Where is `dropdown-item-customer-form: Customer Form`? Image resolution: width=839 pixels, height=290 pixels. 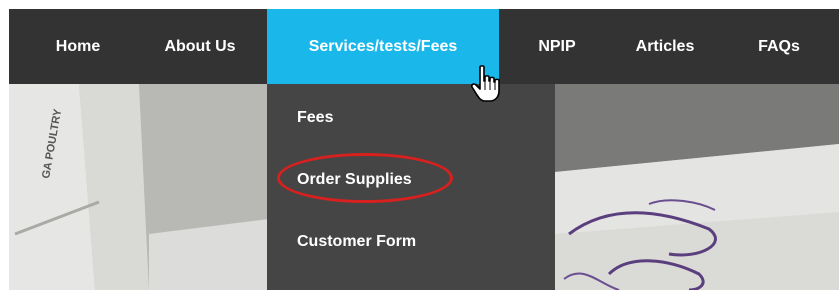
dropdown-item-customer-form: Customer Form is located at coordinates (411, 242).